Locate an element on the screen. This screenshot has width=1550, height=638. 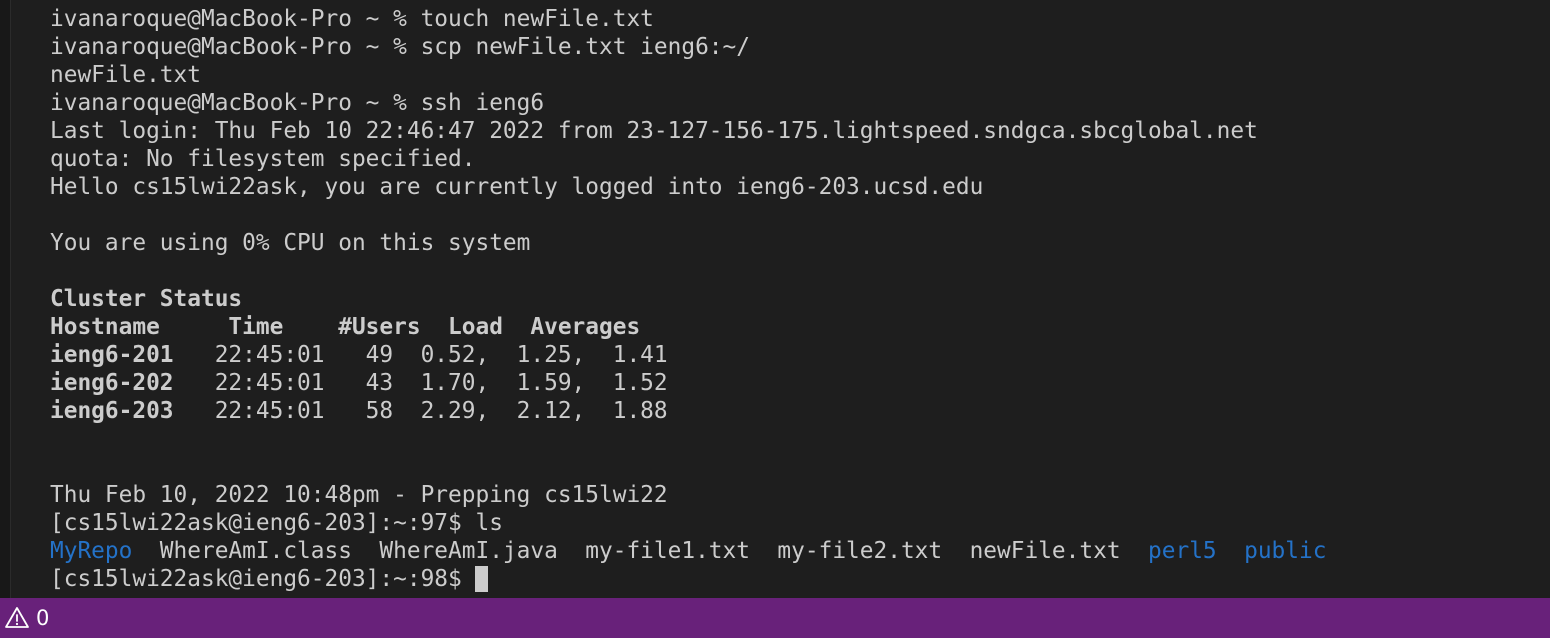
directory-entry: public is located at coordinates (1285, 551).